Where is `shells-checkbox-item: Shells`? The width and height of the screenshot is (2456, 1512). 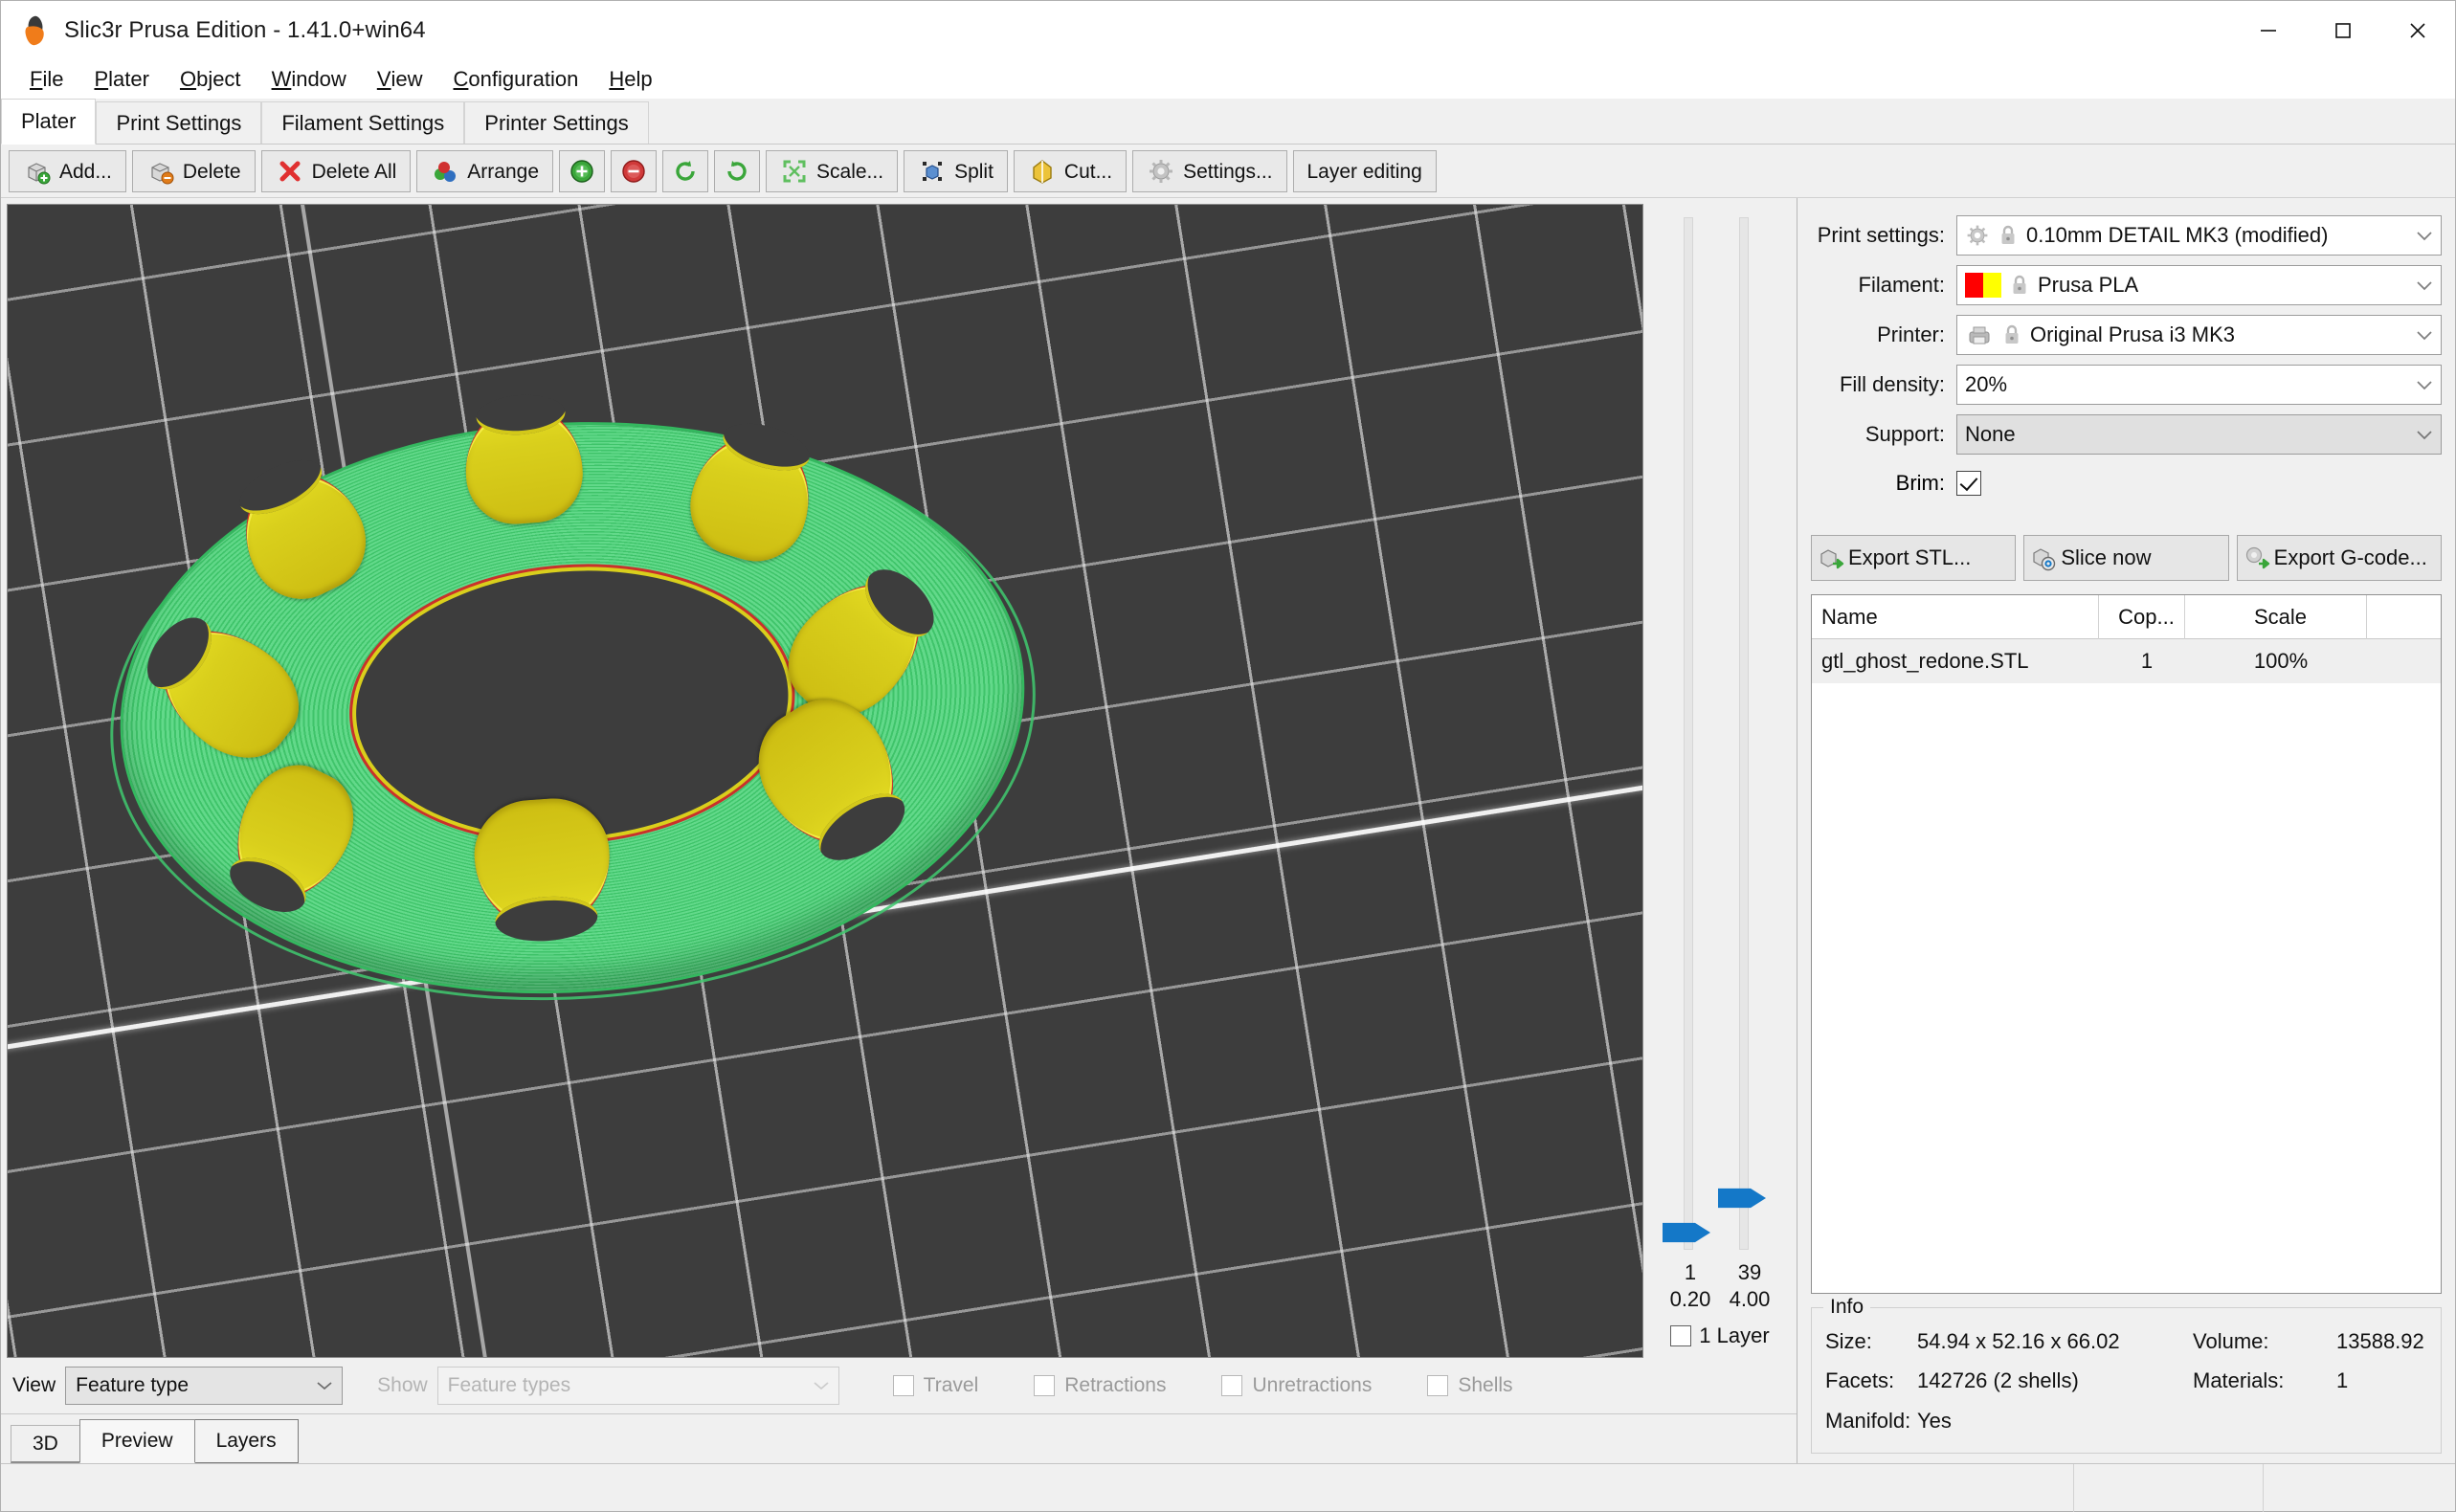 shells-checkbox-item: Shells is located at coordinates (1470, 1385).